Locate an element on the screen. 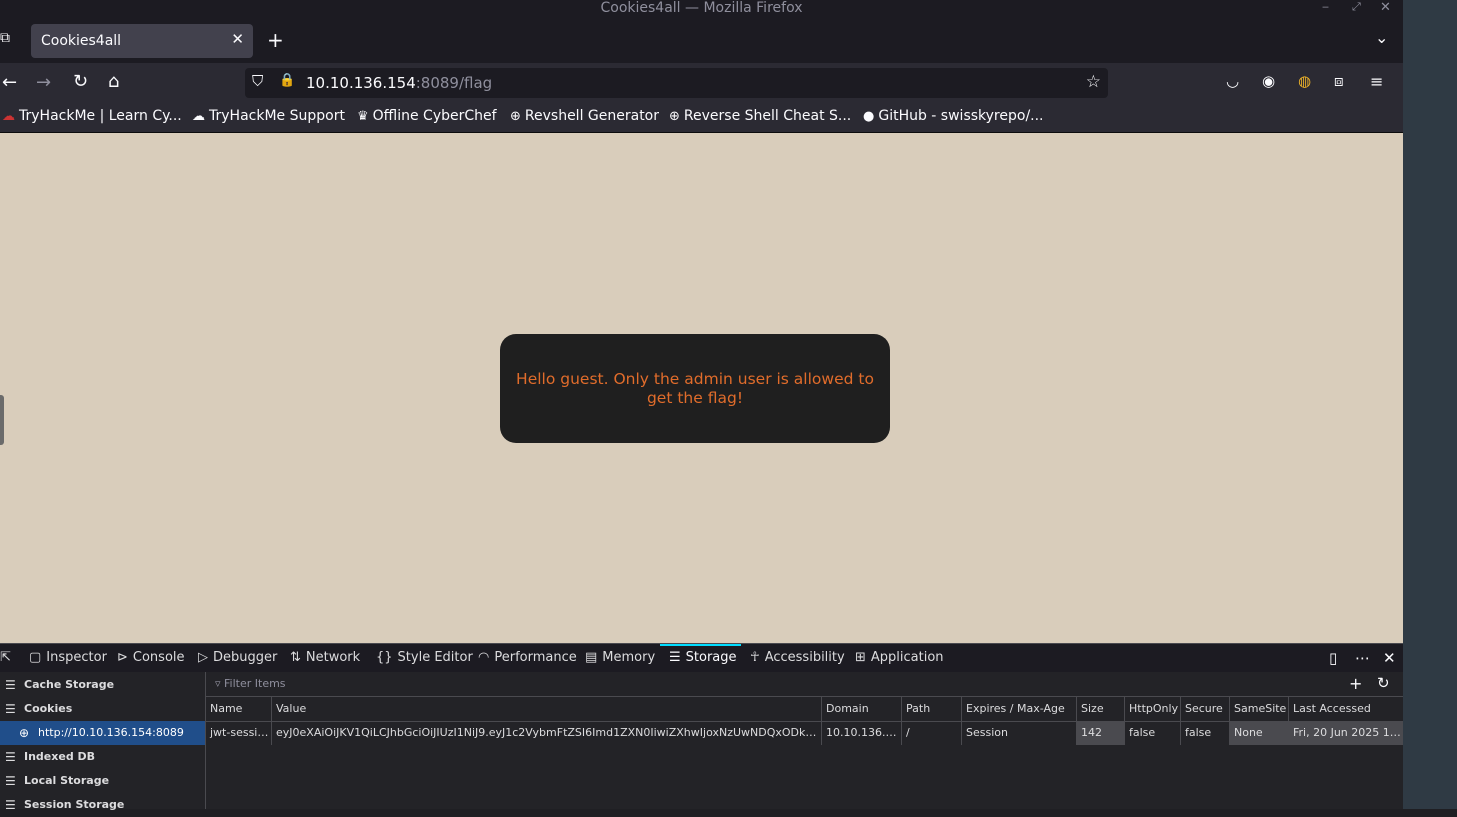 Image resolution: width=1457 pixels, height=817 pixels. tree-label: Cookies is located at coordinates (48, 708).